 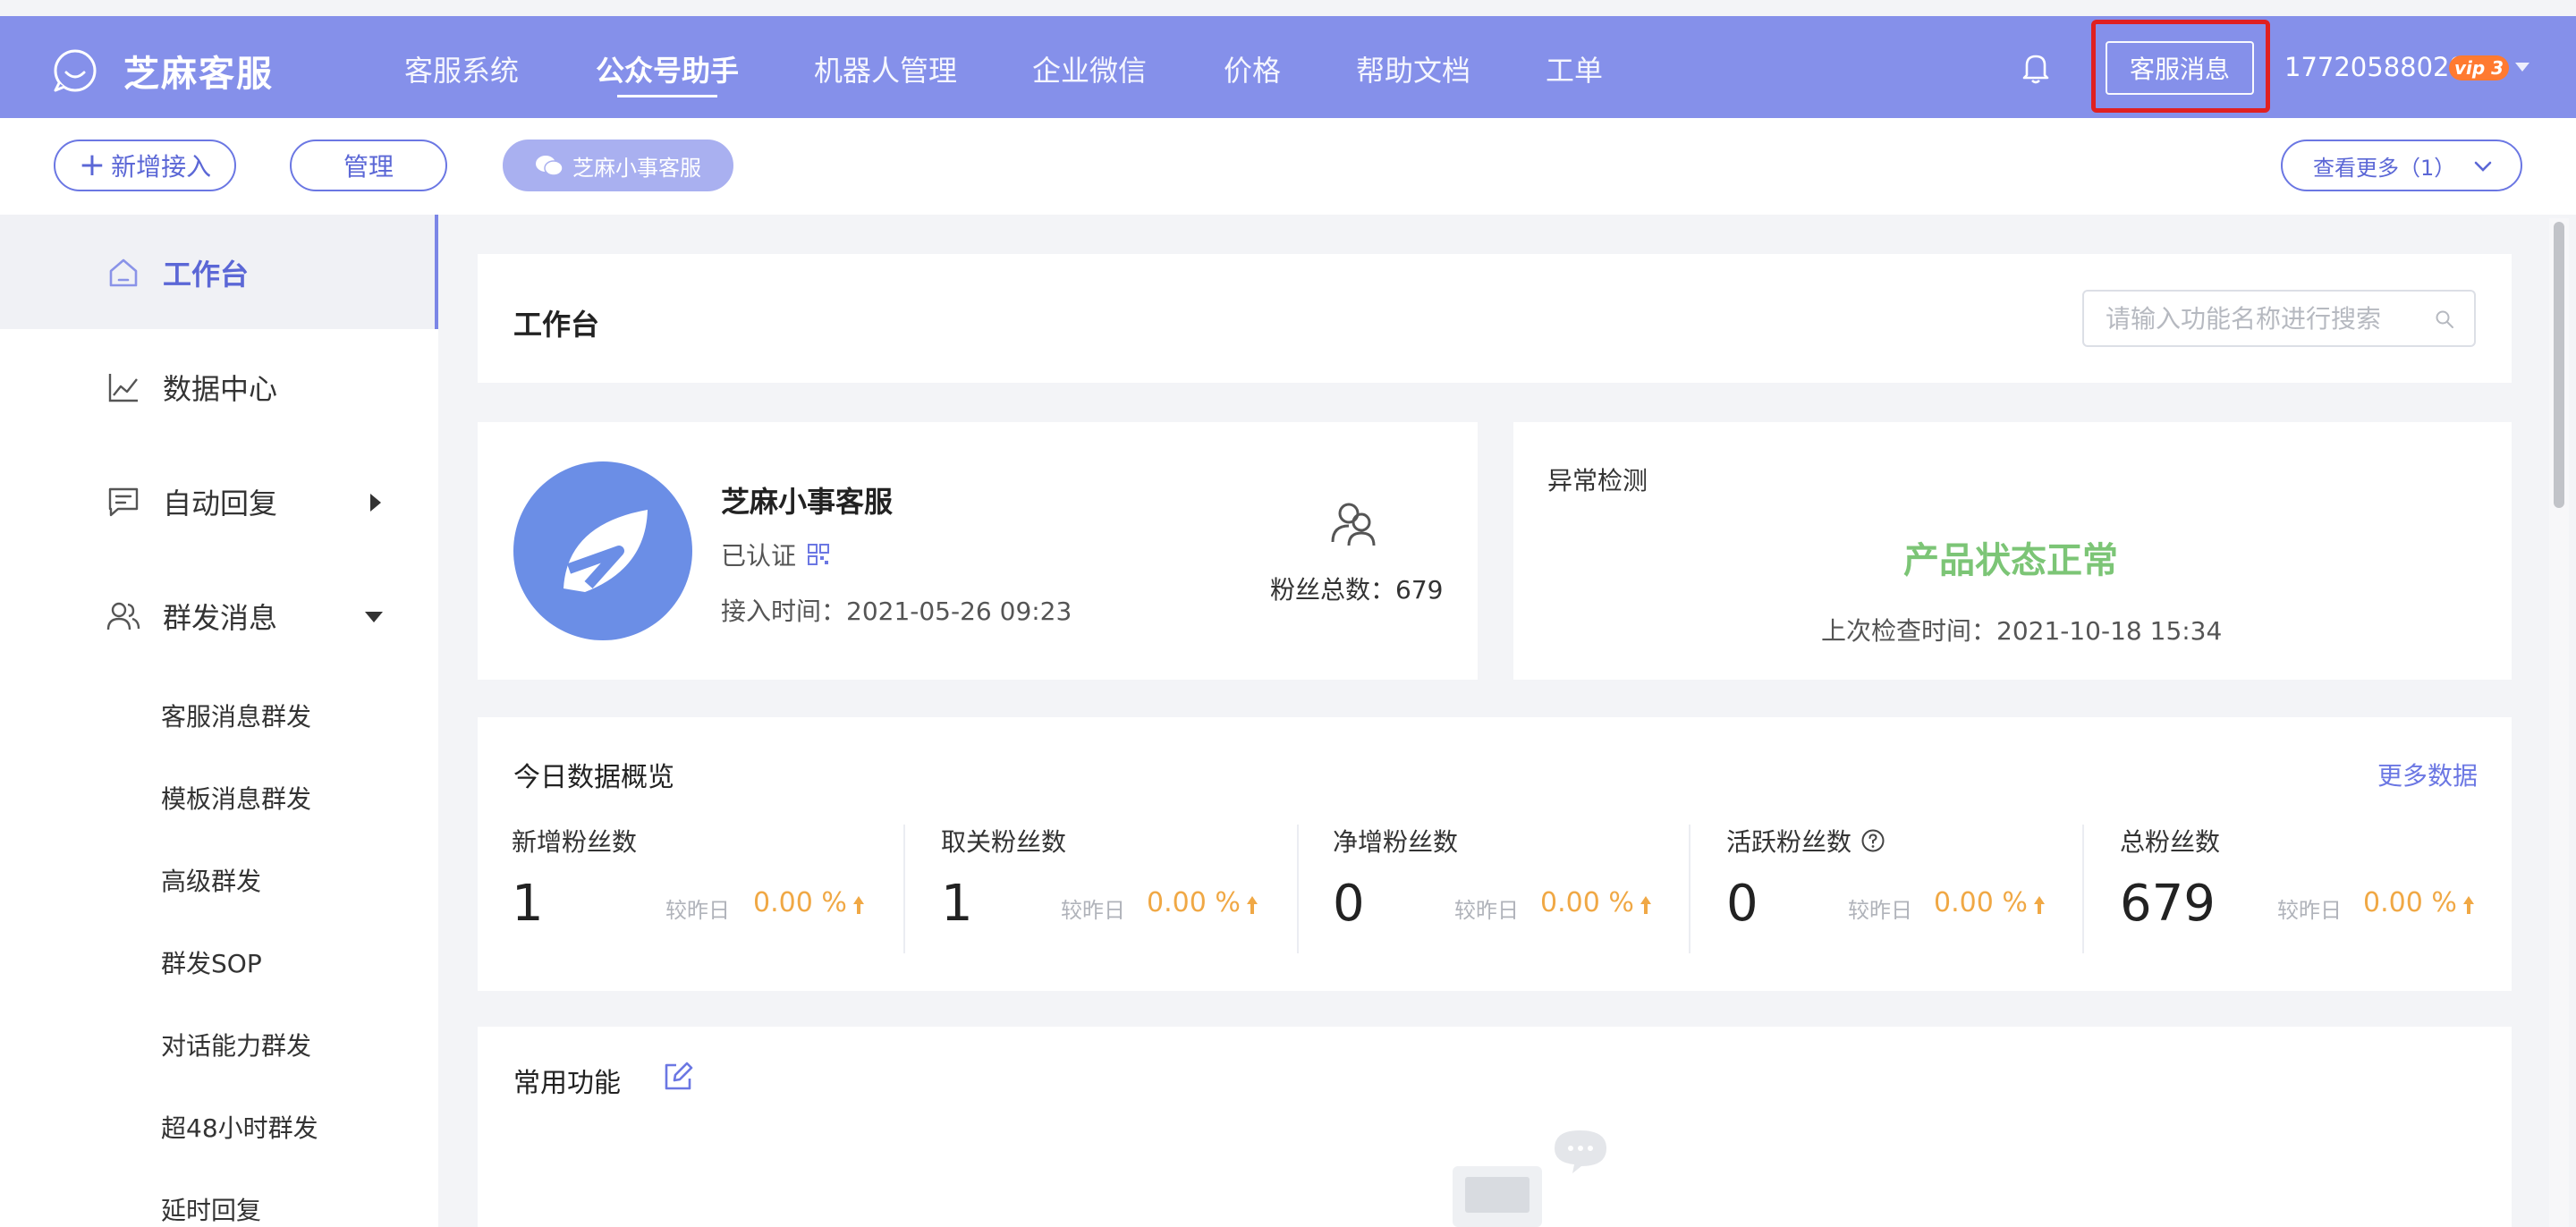 What do you see at coordinates (92, 165) in the screenshot?
I see `plus-icon: +` at bounding box center [92, 165].